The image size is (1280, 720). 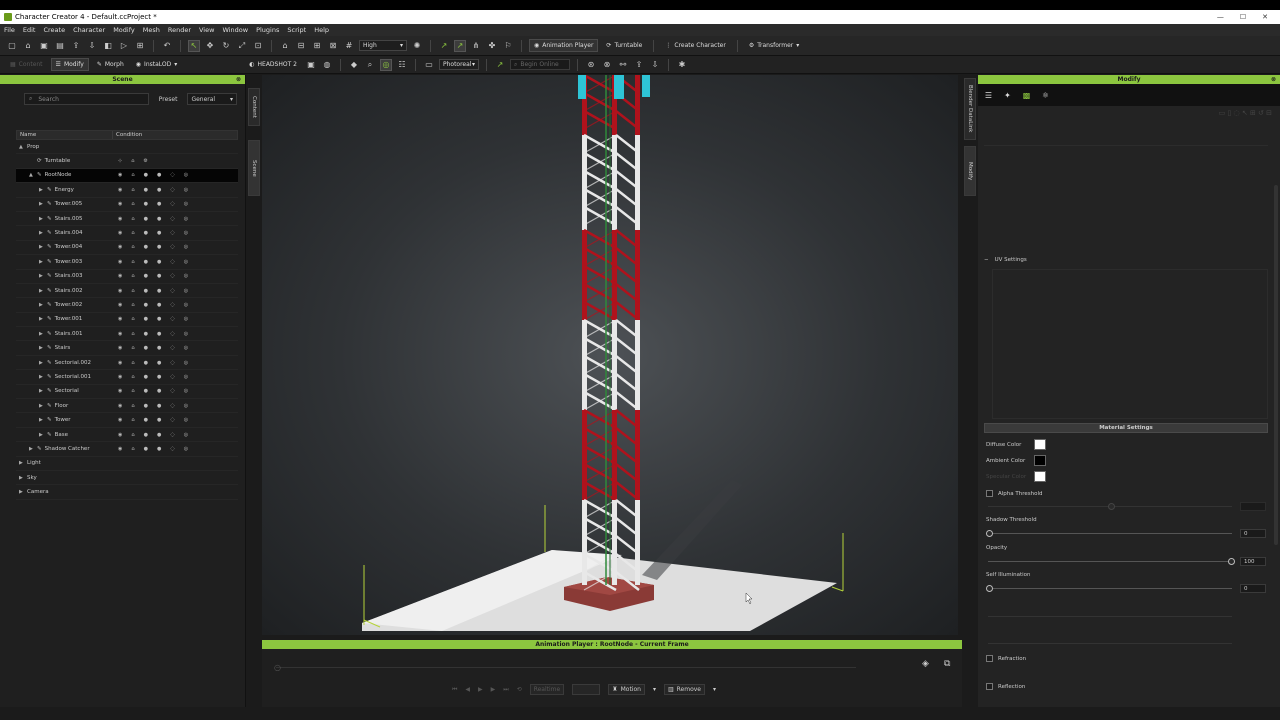 I want to click on name-column-header: Name, so click(x=65, y=135).